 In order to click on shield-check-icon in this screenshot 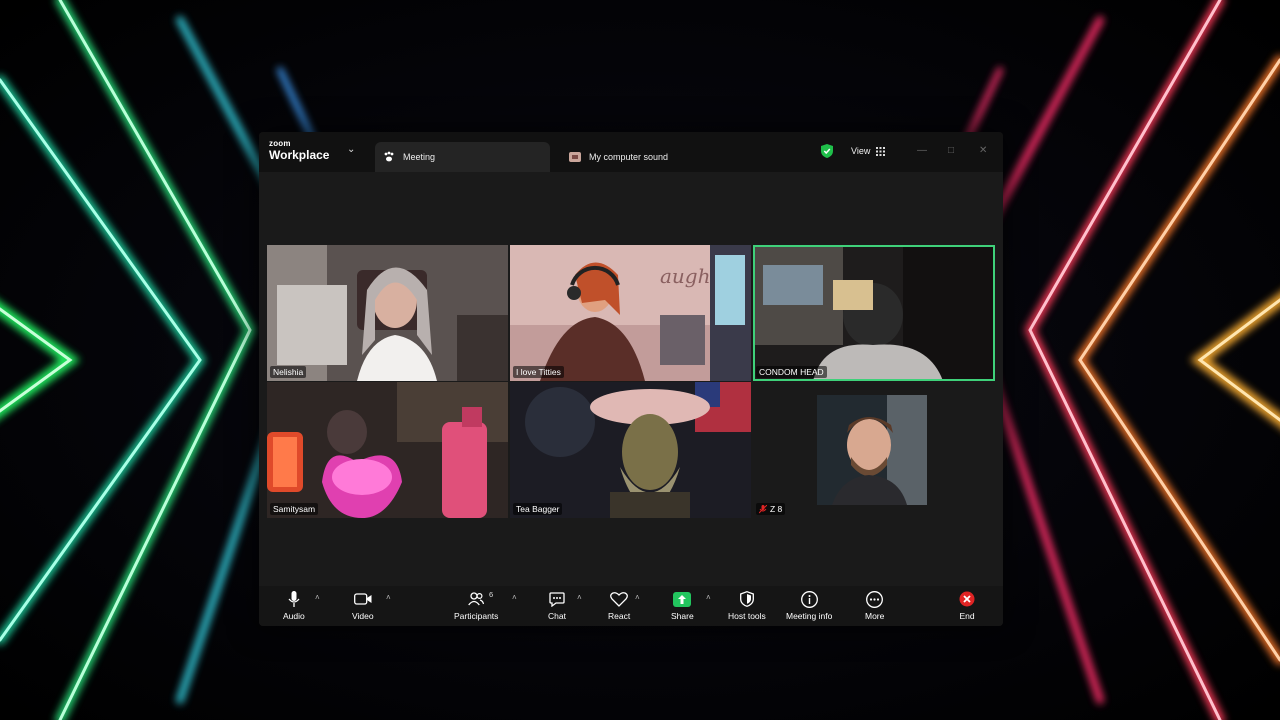, I will do `click(827, 151)`.